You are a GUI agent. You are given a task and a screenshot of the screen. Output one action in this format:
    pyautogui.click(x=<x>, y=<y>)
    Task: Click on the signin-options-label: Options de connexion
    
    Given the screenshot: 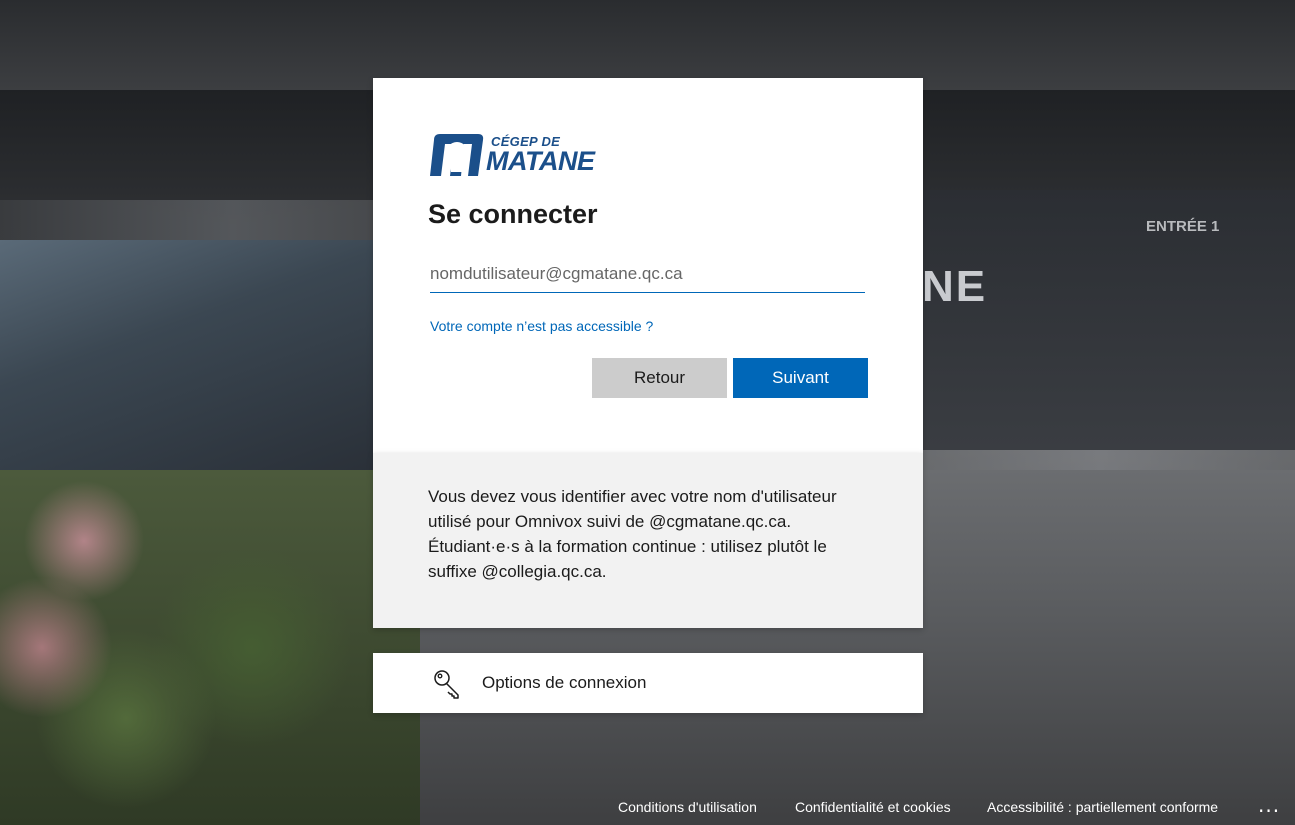 What is the action you would take?
    pyautogui.click(x=564, y=682)
    